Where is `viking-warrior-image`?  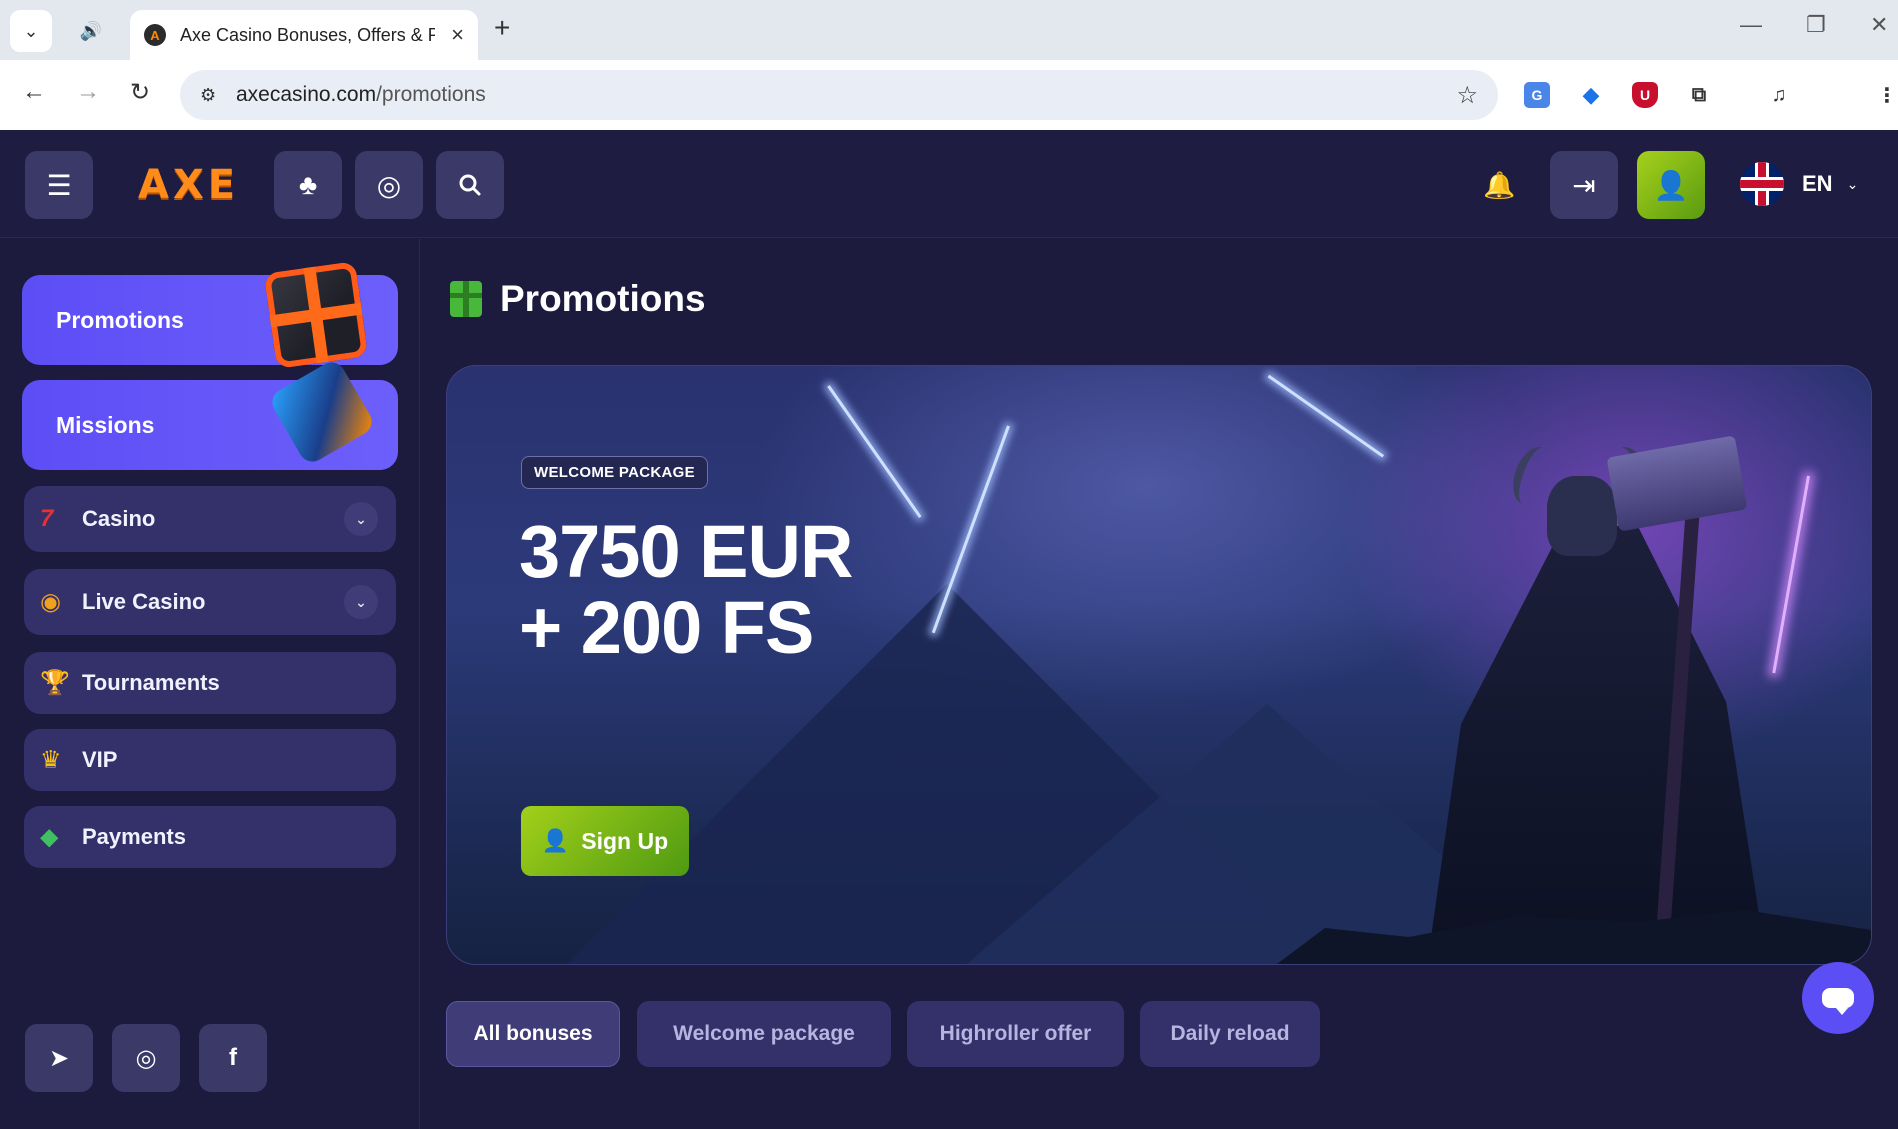 viking-warrior-image is located at coordinates (1607, 685).